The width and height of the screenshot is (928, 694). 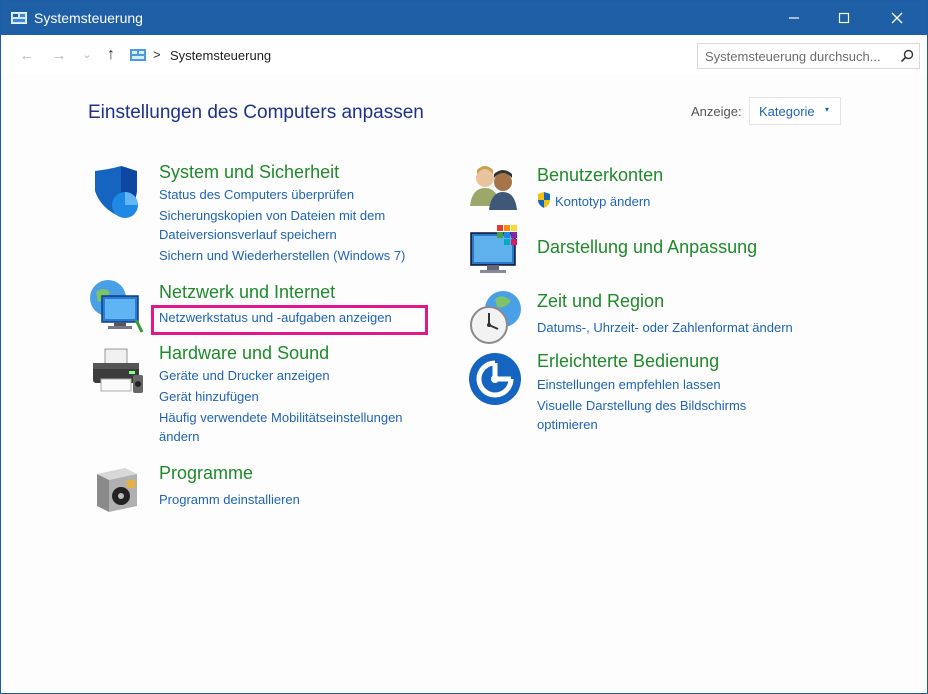 I want to click on printer-icon, so click(x=117, y=371).